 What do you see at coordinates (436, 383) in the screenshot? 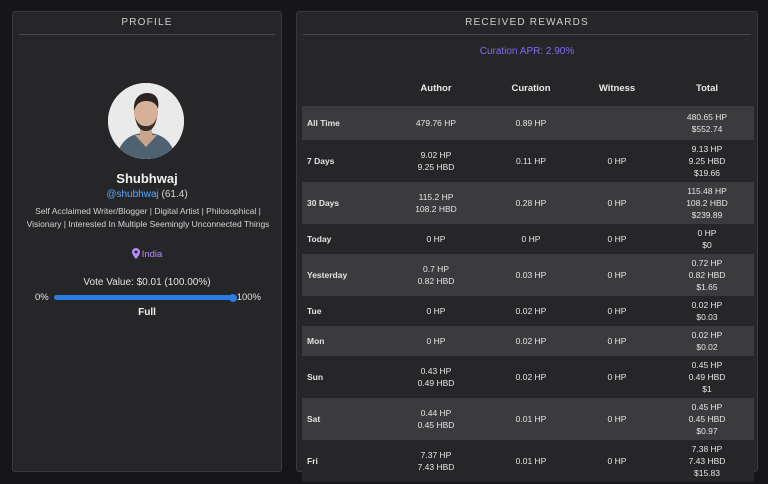
I see `author-cell-line: 0.49 HBD` at bounding box center [436, 383].